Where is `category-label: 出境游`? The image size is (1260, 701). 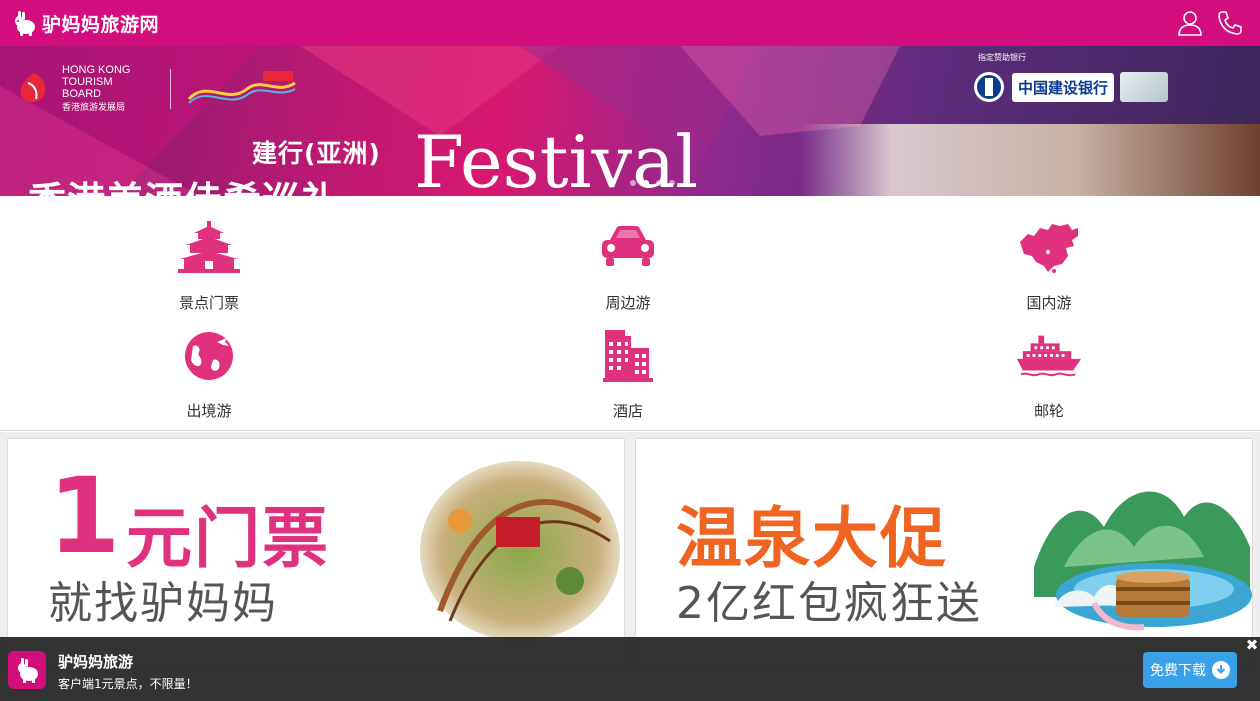
category-label: 出境游 is located at coordinates (209, 411).